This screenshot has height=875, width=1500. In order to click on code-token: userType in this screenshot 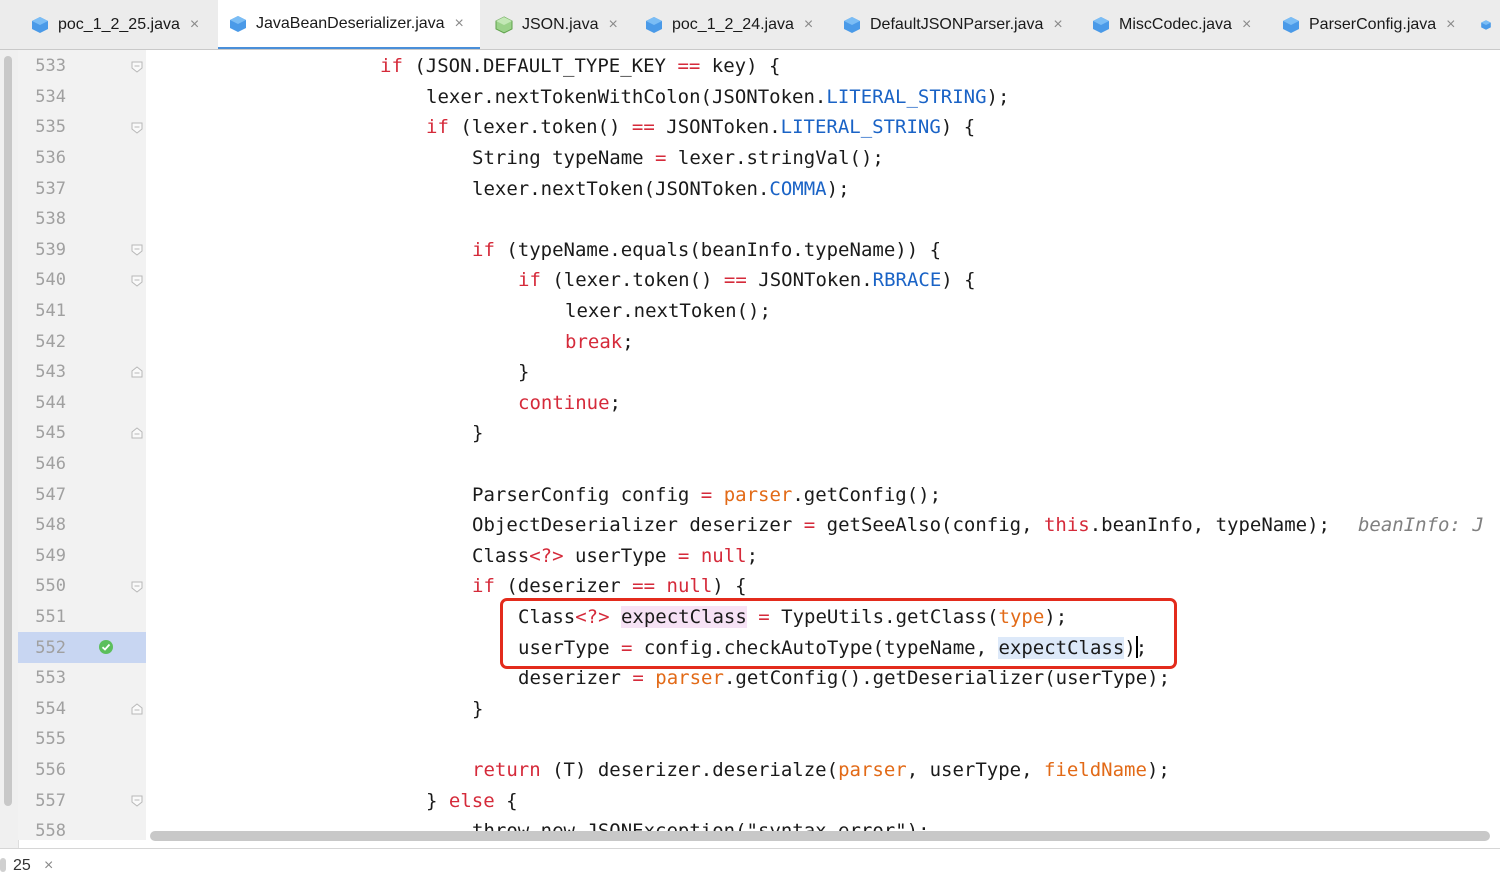, I will do `click(620, 555)`.